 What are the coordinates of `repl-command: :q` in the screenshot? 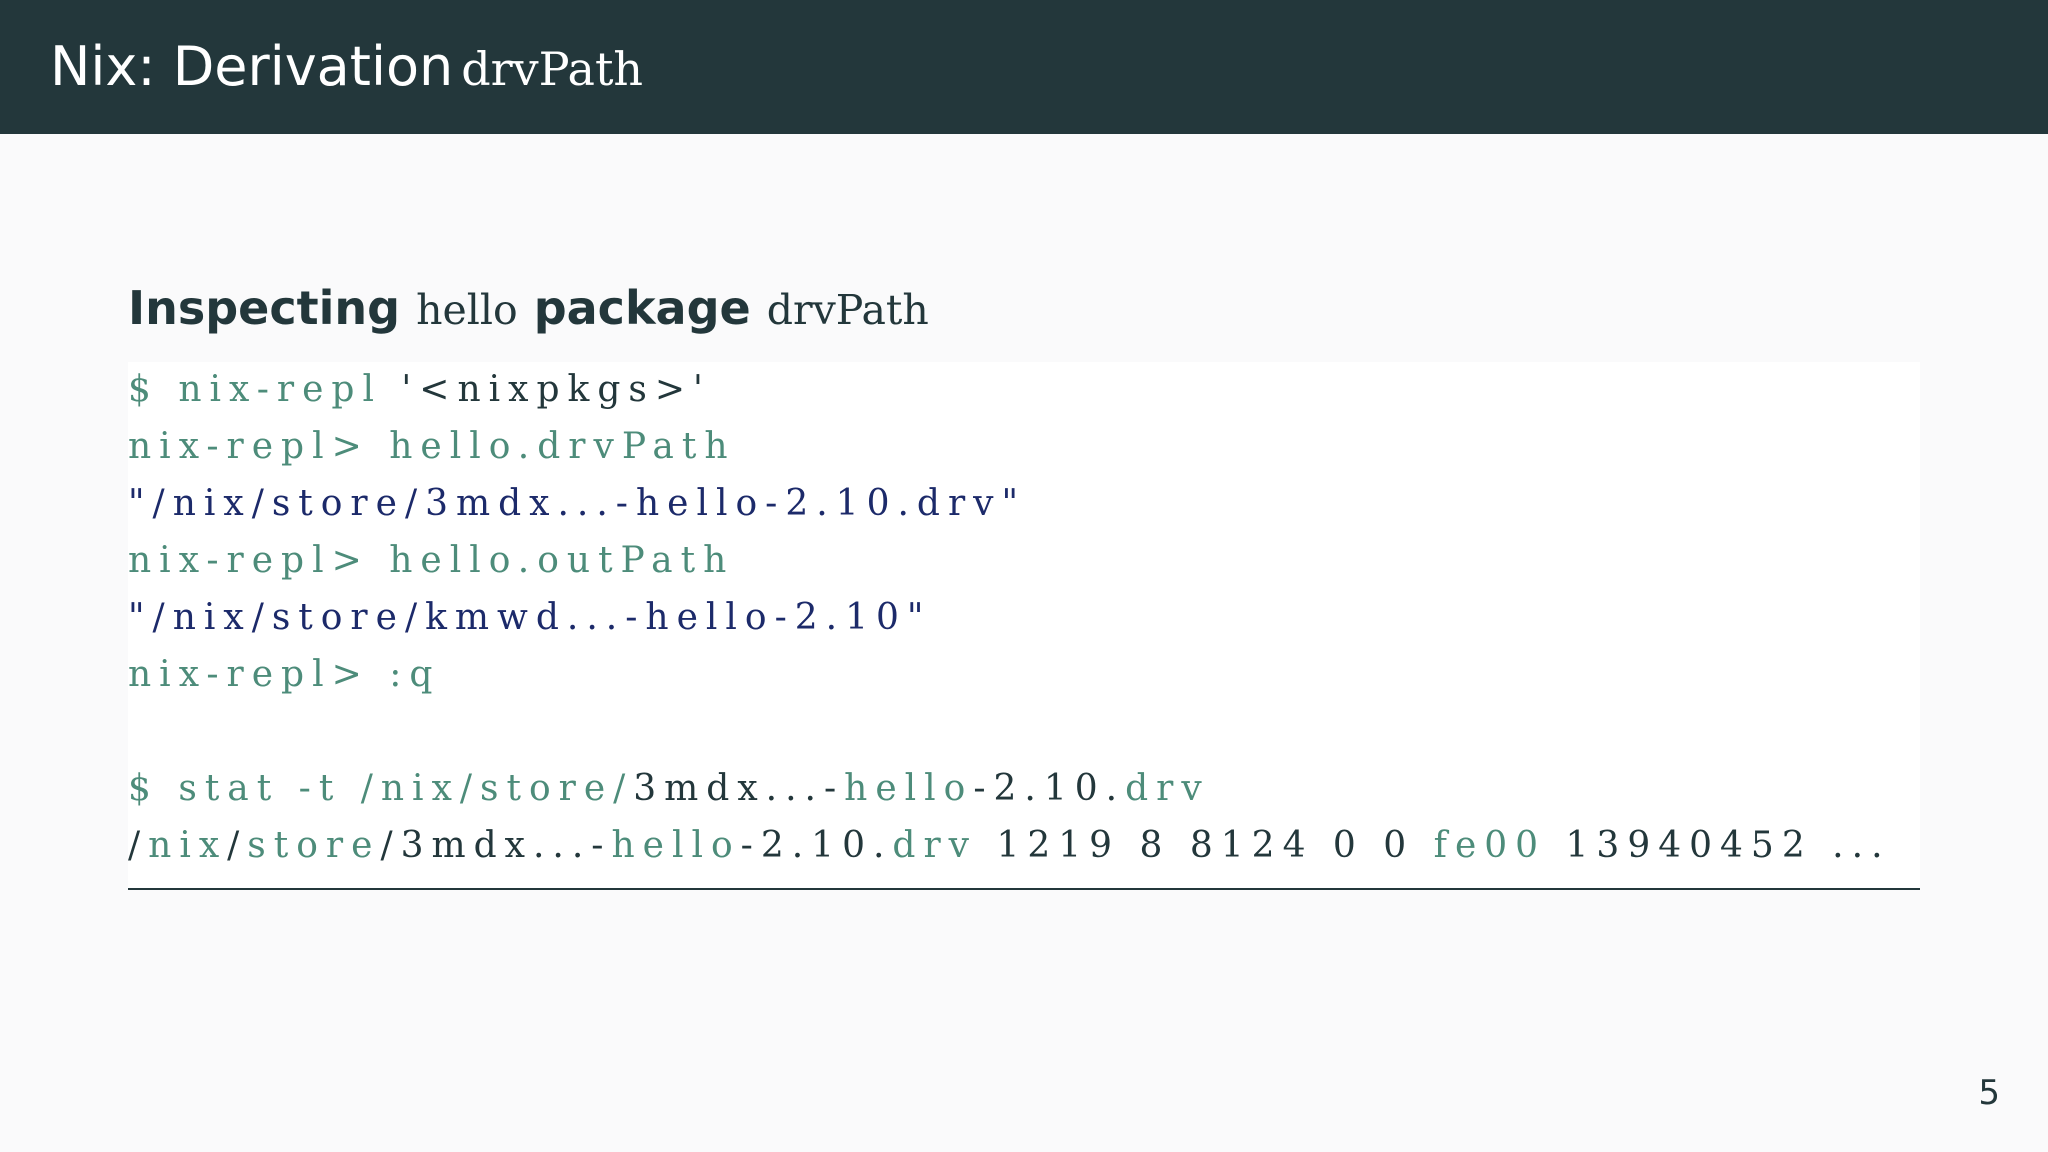 It's located at (405, 674).